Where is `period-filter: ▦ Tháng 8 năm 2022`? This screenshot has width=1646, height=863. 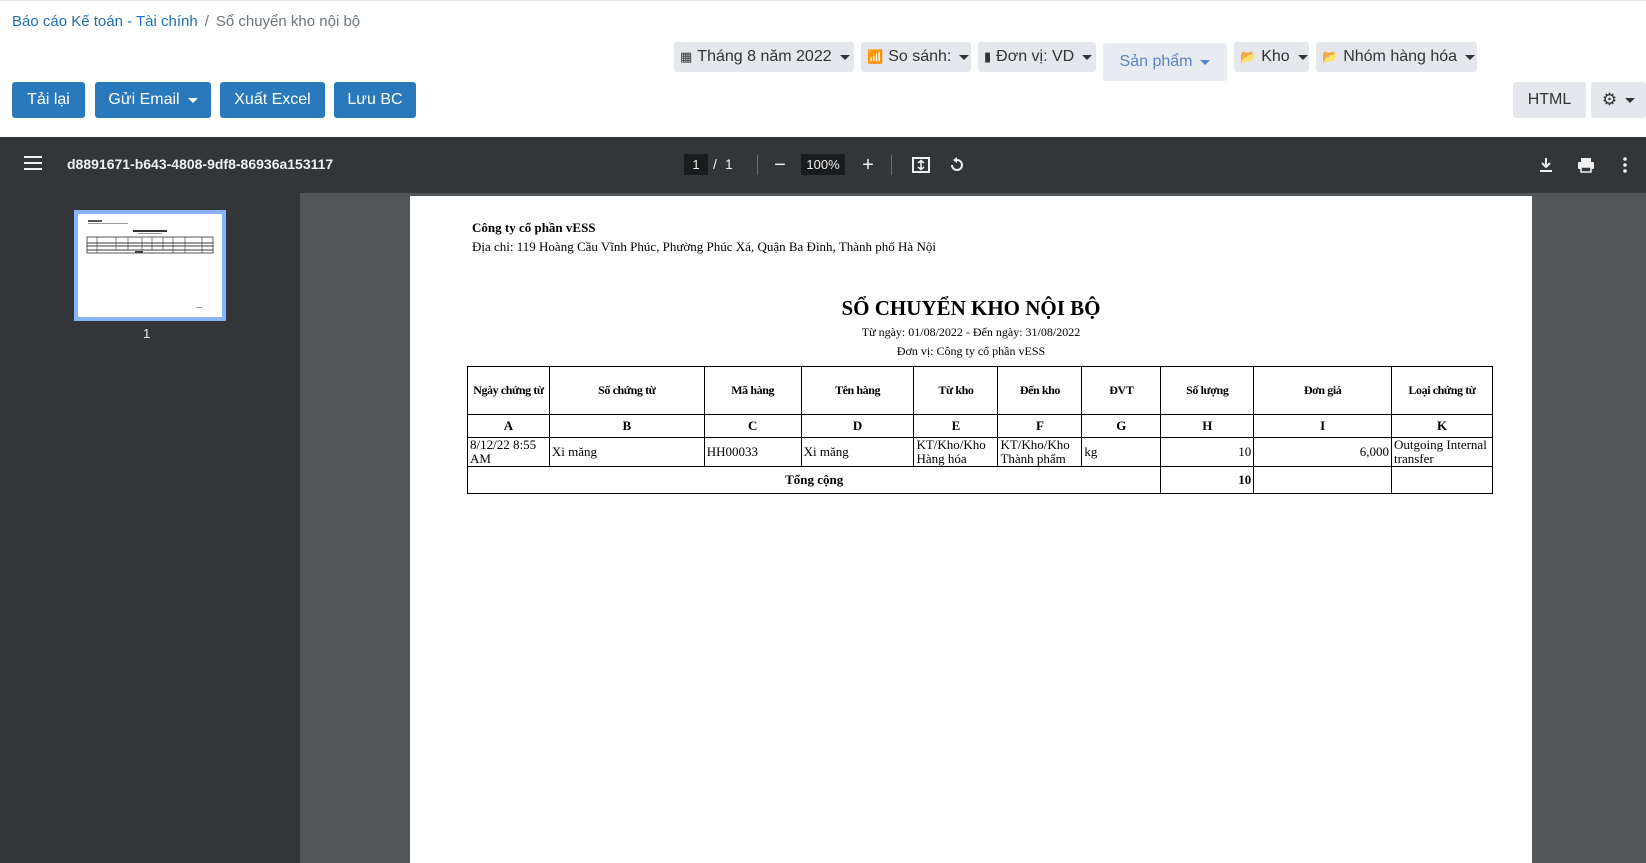 period-filter: ▦ Tháng 8 năm 2022 is located at coordinates (764, 57).